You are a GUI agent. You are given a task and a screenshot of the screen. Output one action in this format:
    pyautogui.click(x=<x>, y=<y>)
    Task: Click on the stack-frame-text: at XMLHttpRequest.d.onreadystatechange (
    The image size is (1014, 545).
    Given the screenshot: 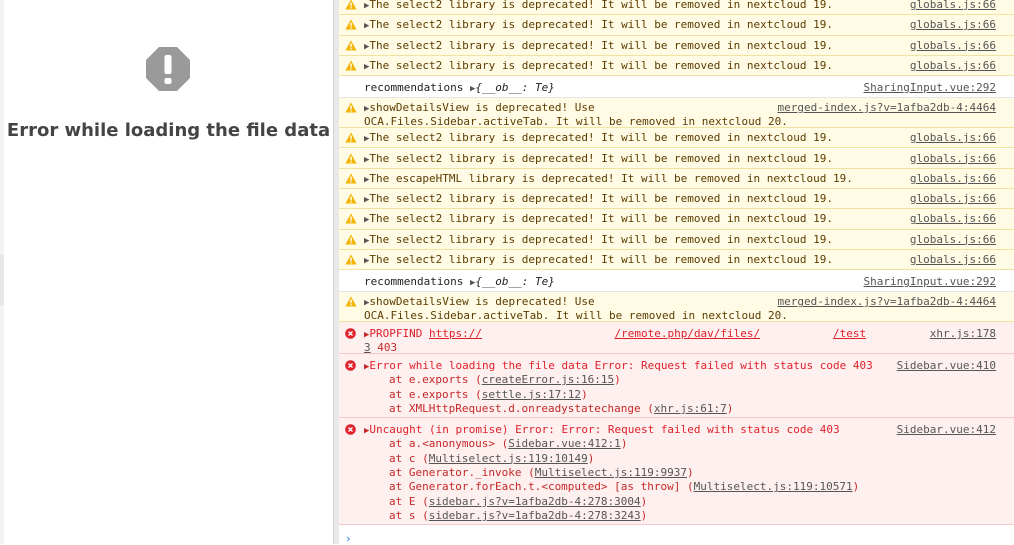 What is the action you would take?
    pyautogui.click(x=521, y=409)
    